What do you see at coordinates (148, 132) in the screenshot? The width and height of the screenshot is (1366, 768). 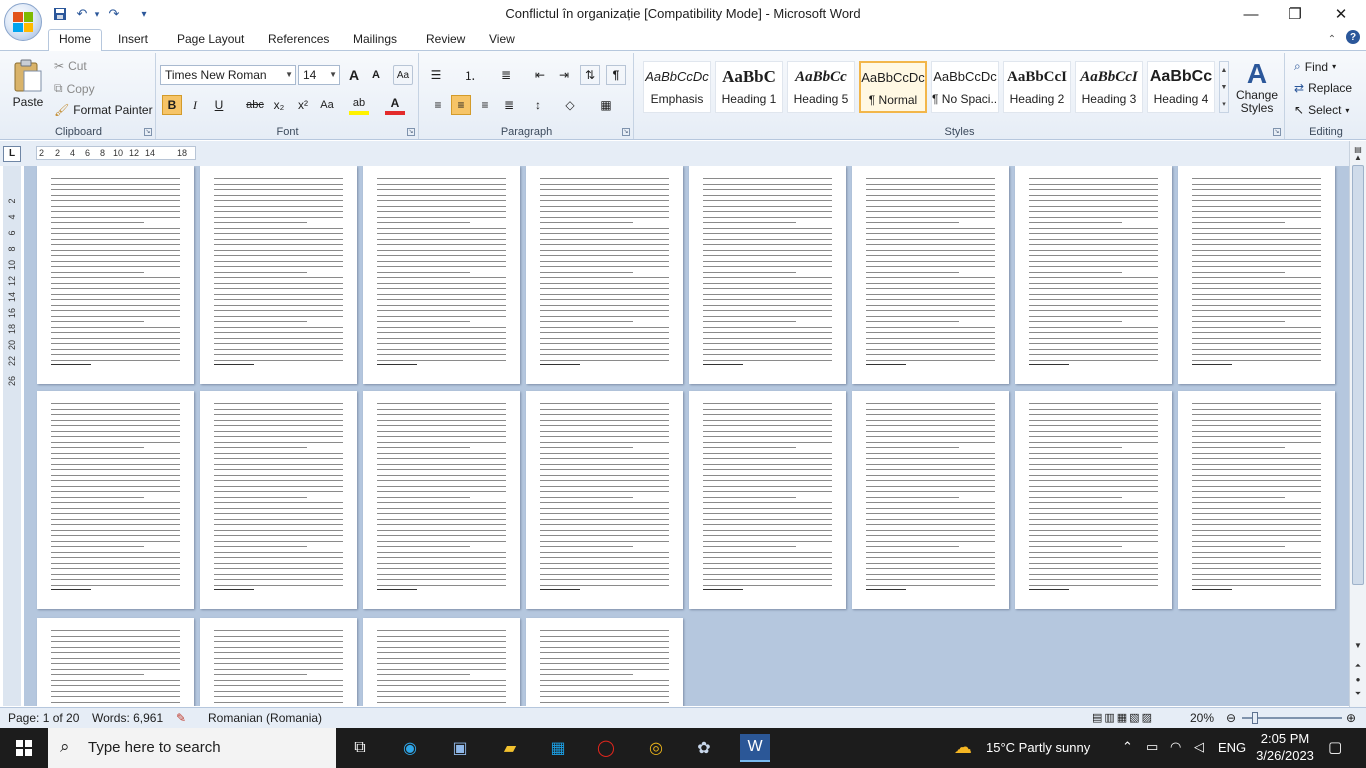 I see `clipboard-launcher-icon: ↘` at bounding box center [148, 132].